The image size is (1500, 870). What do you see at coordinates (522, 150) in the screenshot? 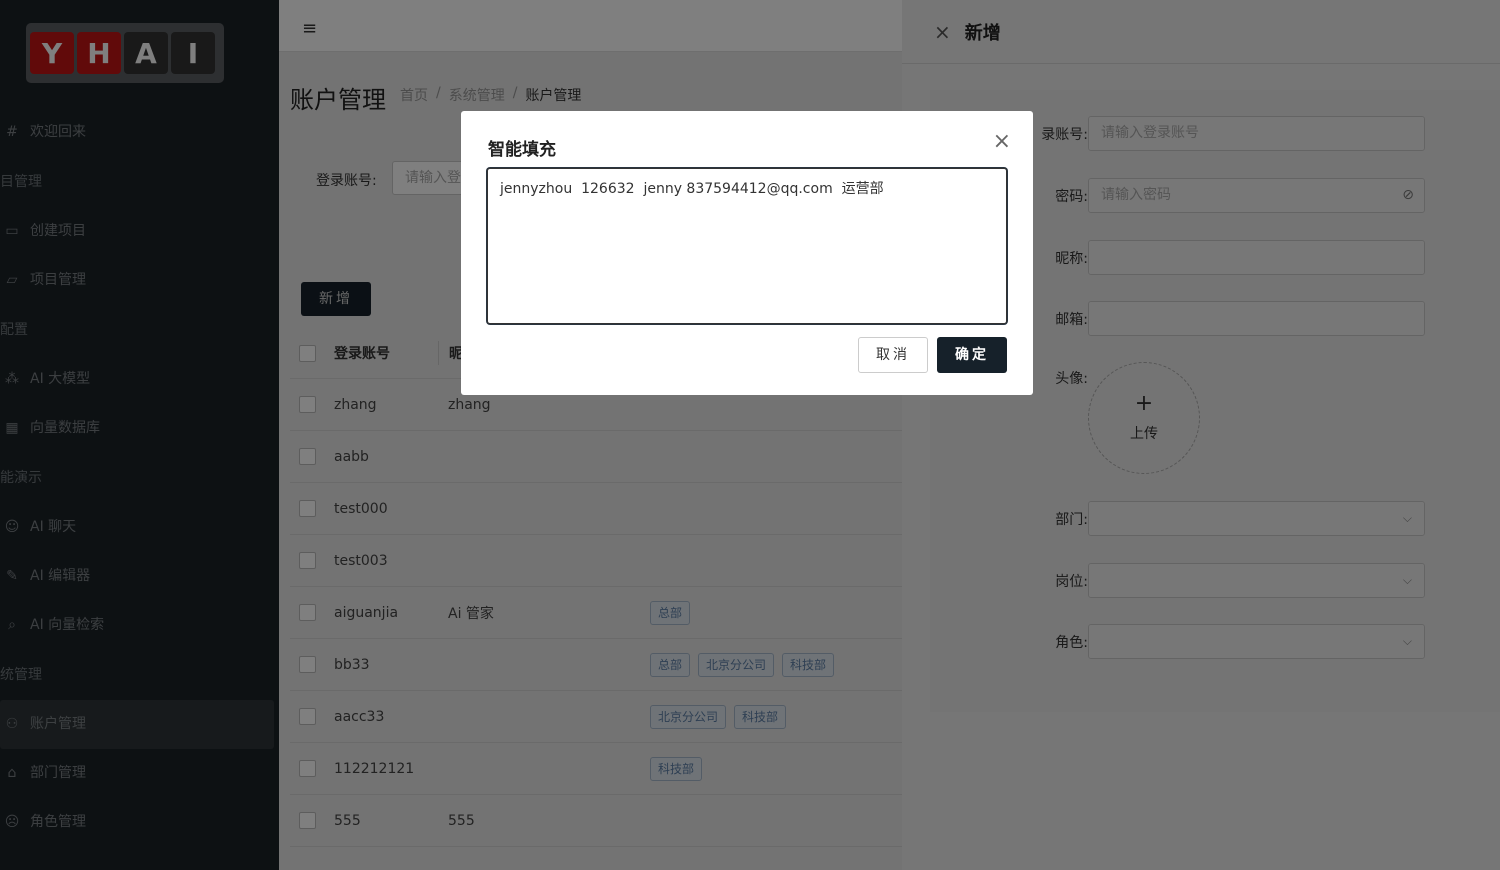
I see `modal-title: 智能填充` at bounding box center [522, 150].